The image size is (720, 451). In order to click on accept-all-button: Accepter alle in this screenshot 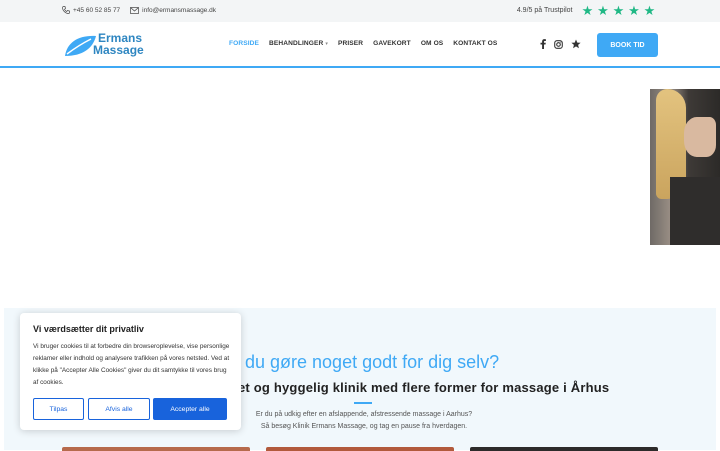, I will do `click(190, 409)`.